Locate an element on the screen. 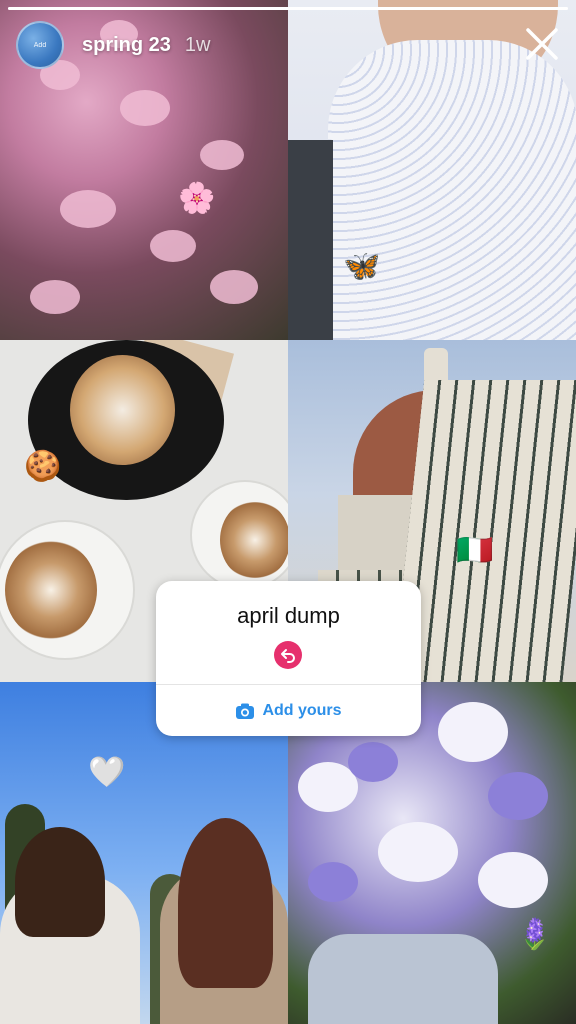  cookie-sticker: 🍪 is located at coordinates (43, 466).